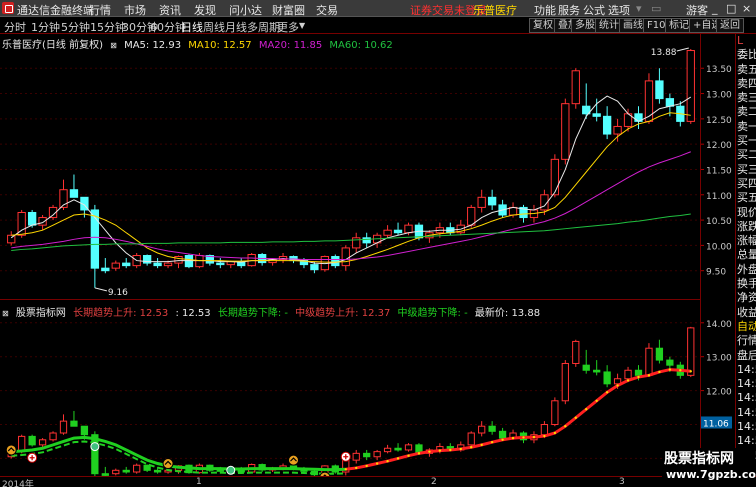  I want to click on side-panel-item: 委比, so click(746, 55).